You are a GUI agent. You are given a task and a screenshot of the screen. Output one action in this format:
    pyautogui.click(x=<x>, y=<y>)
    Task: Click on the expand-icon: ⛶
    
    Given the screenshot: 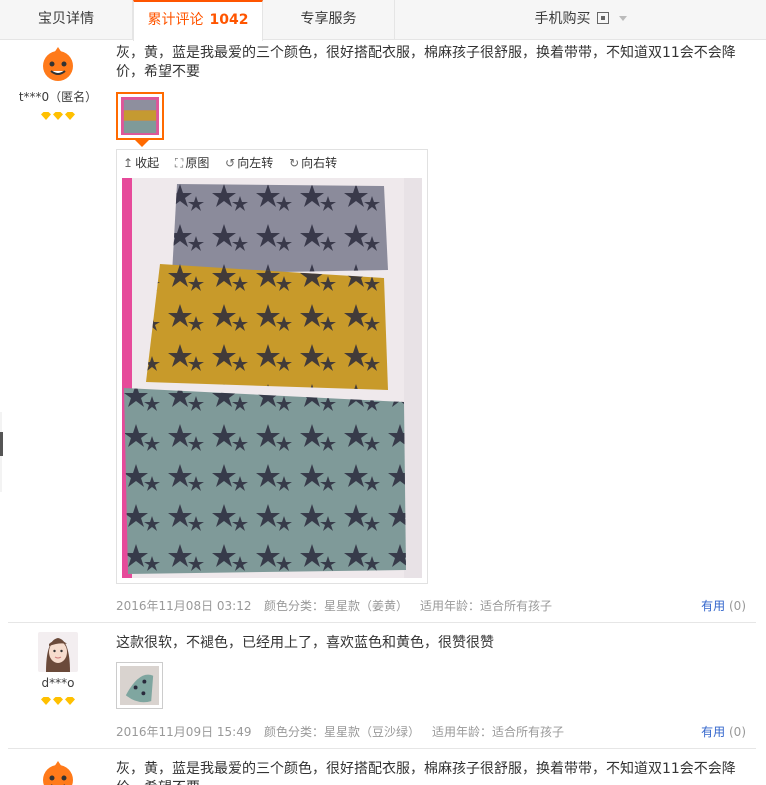 What is the action you would take?
    pyautogui.click(x=179, y=163)
    